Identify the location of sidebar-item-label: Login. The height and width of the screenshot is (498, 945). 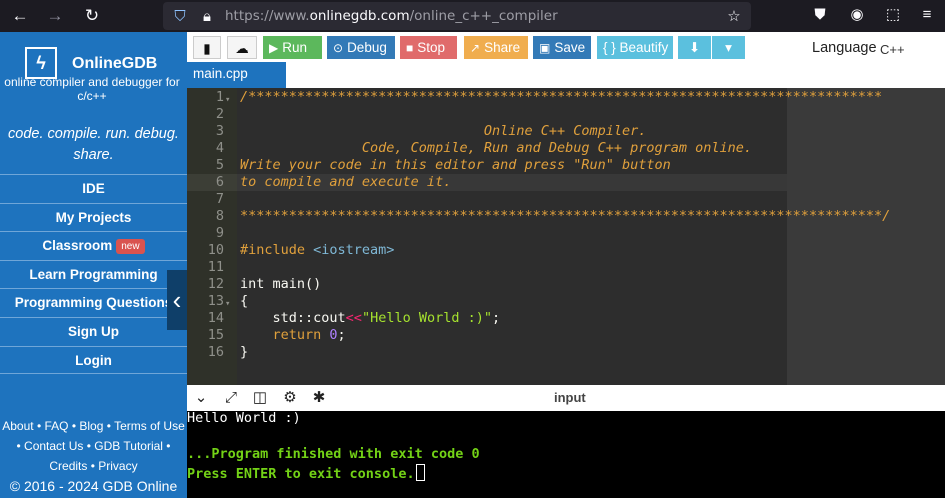
(93, 360).